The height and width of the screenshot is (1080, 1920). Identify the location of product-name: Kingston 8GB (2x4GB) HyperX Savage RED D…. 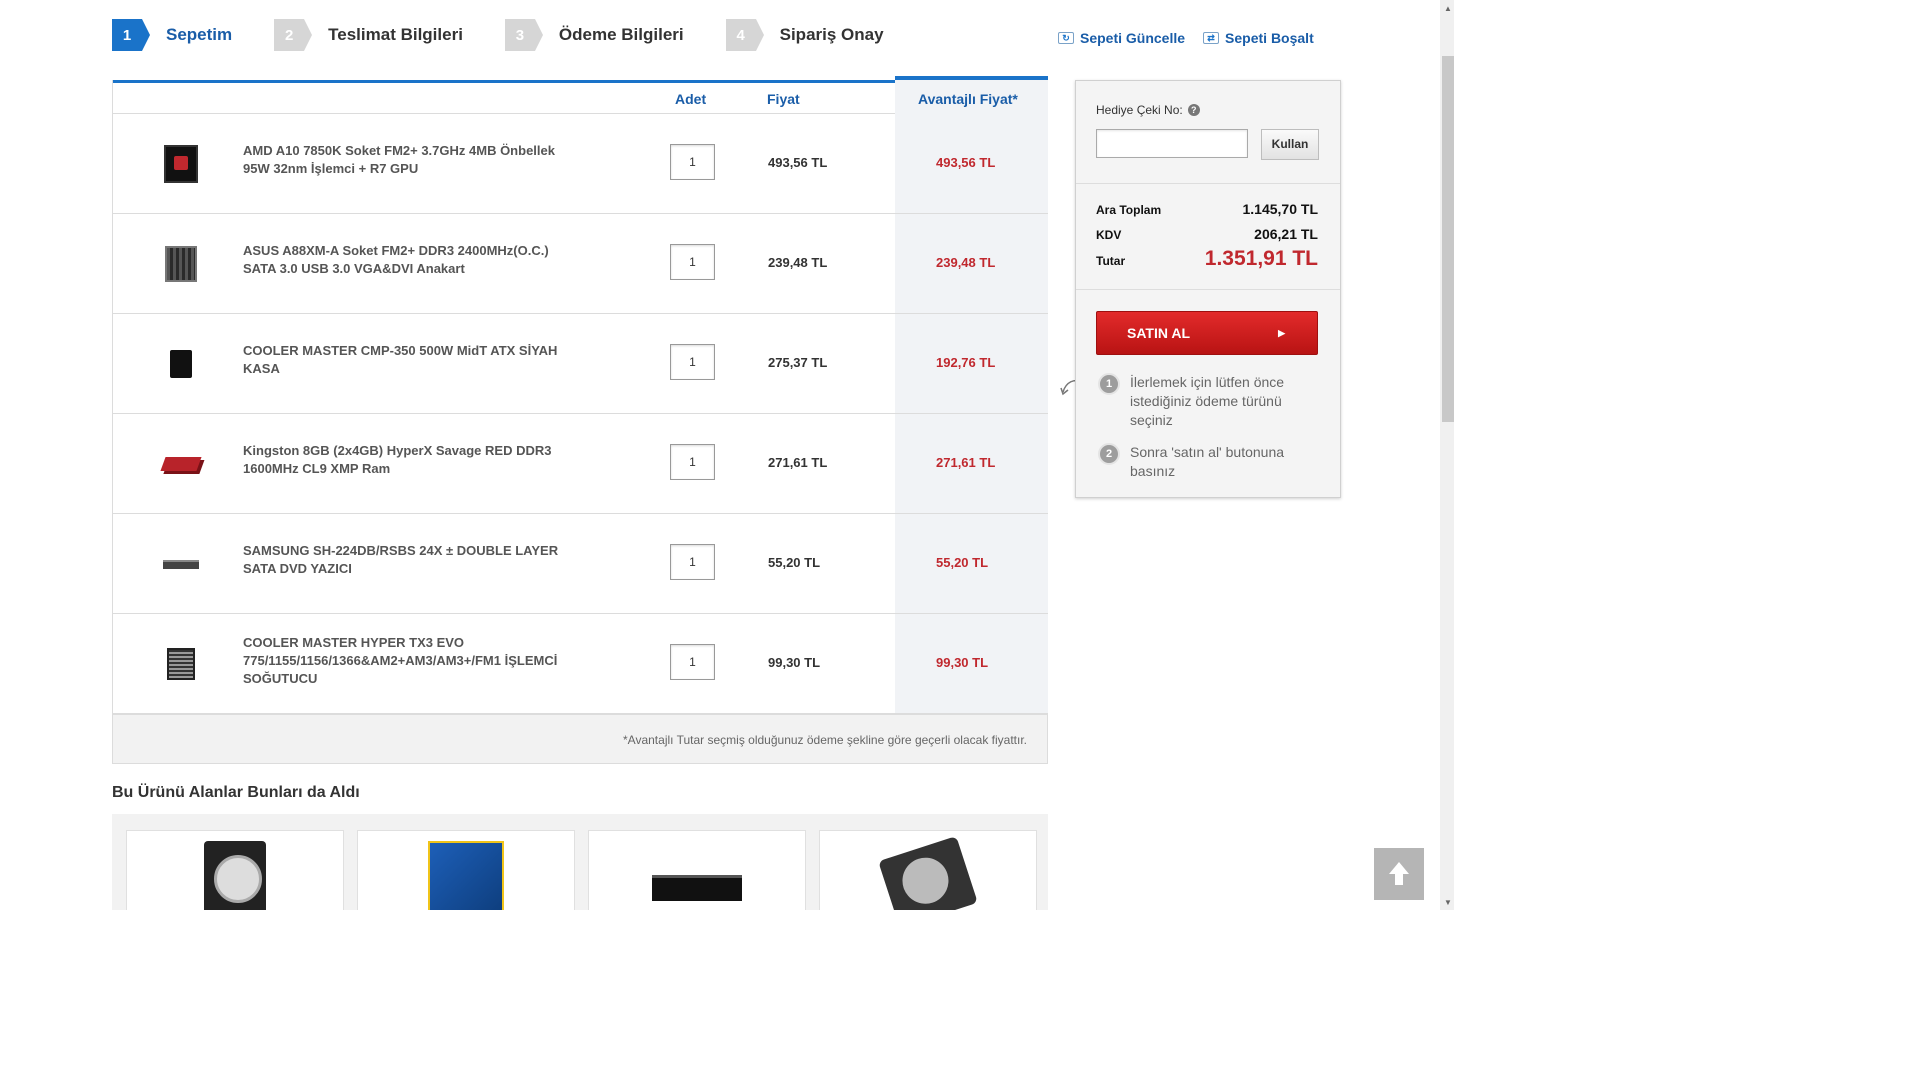
(413, 460).